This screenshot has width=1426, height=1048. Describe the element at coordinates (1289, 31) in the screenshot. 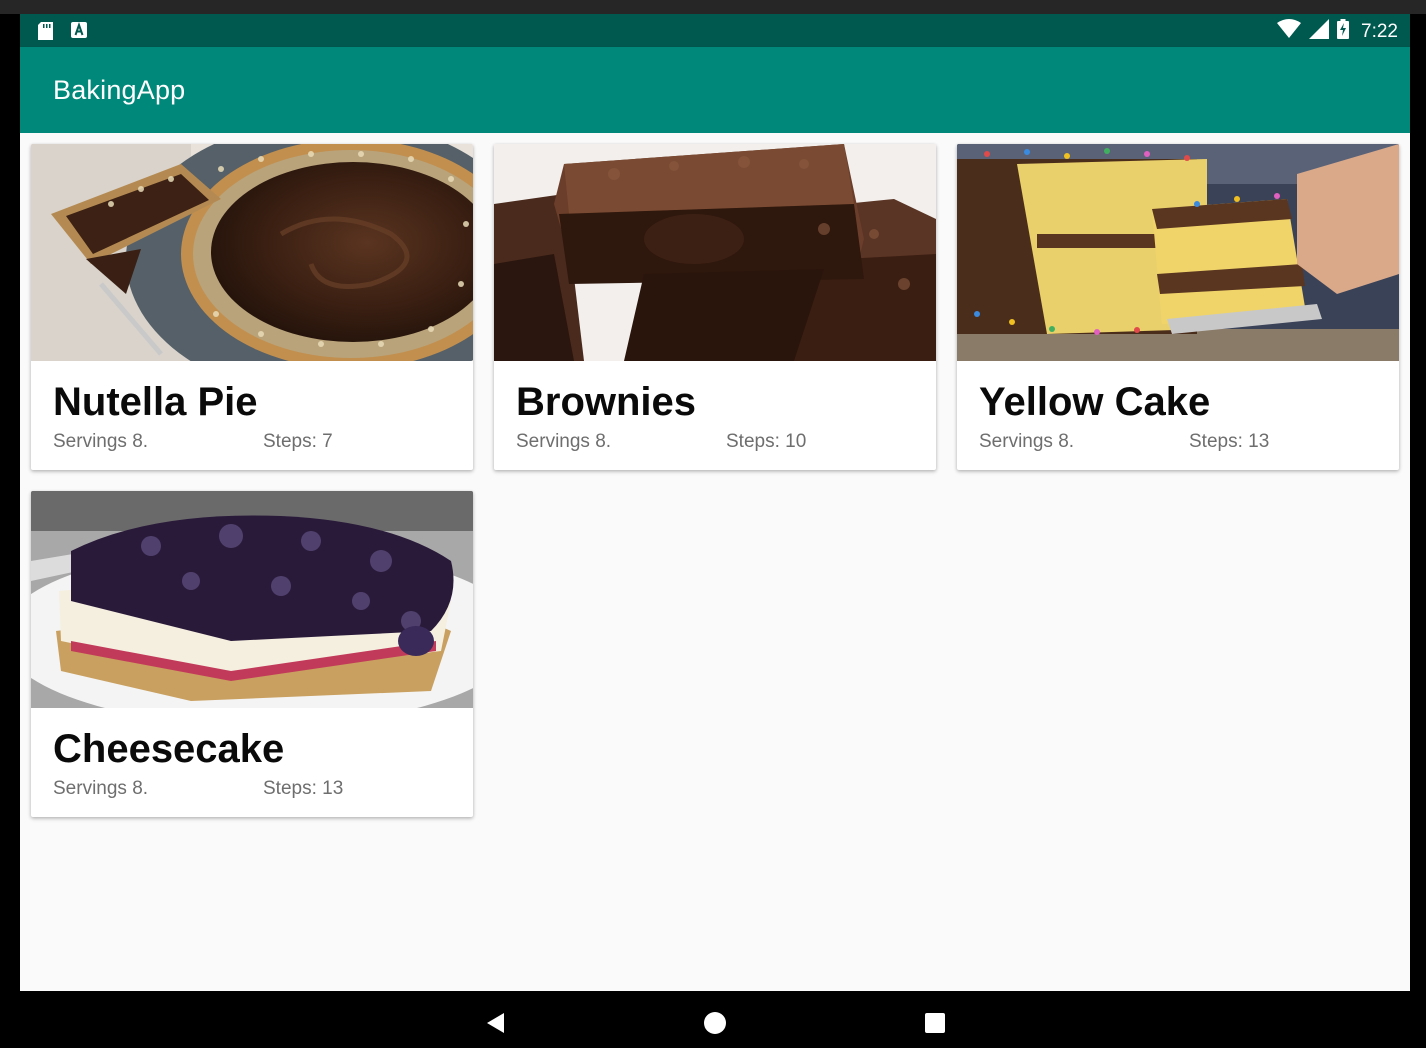

I see `wifi-icon` at that location.